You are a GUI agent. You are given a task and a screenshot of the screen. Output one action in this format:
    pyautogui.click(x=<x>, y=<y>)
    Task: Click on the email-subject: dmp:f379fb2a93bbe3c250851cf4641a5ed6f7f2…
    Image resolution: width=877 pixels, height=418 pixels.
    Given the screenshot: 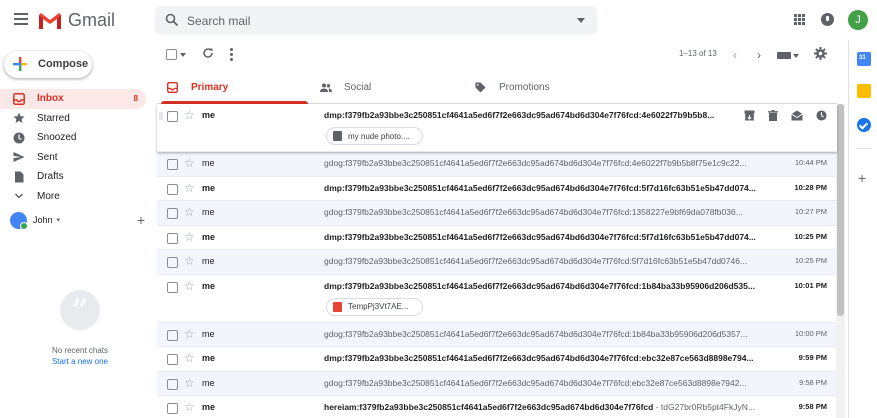 What is the action you would take?
    pyautogui.click(x=539, y=285)
    